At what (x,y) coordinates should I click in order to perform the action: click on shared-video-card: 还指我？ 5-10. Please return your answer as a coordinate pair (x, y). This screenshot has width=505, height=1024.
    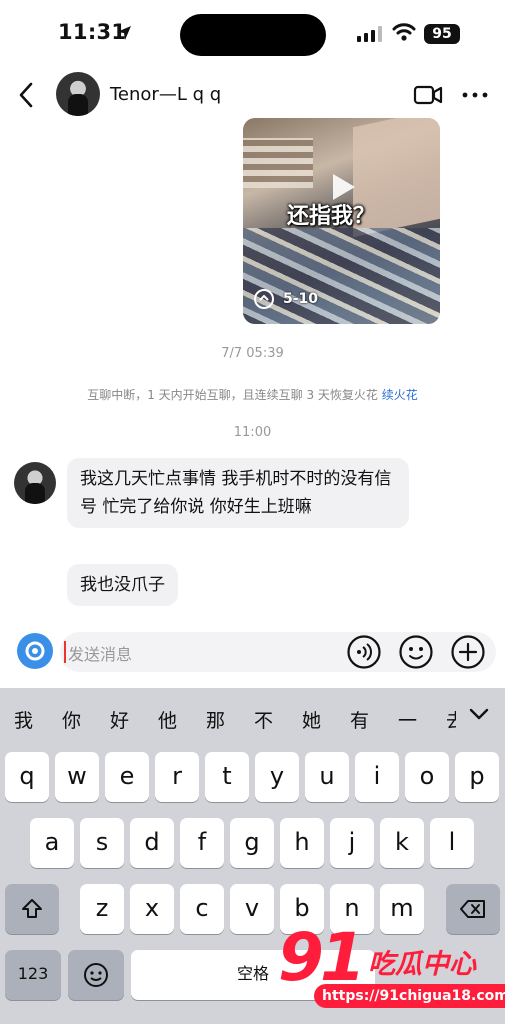
    Looking at the image, I should click on (341, 221).